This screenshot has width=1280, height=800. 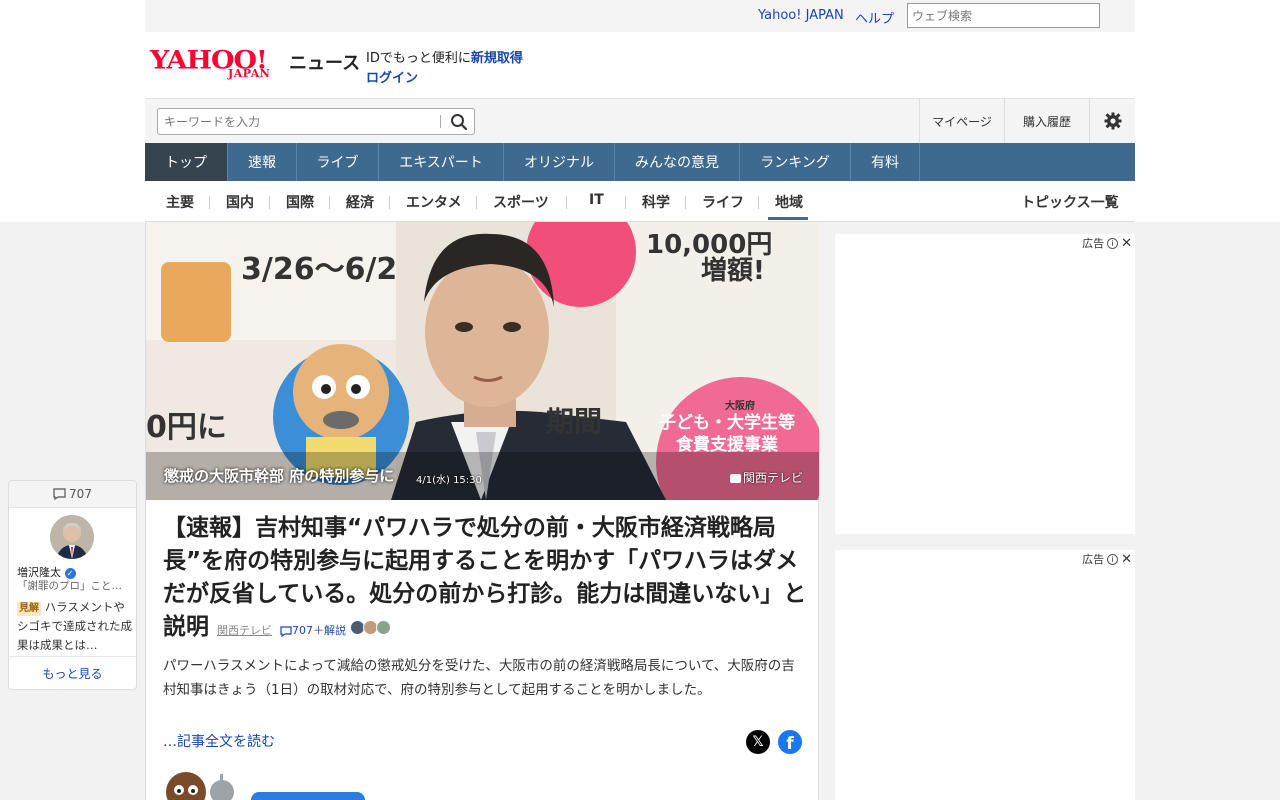 I want to click on category-science: 科学, so click(x=656, y=202).